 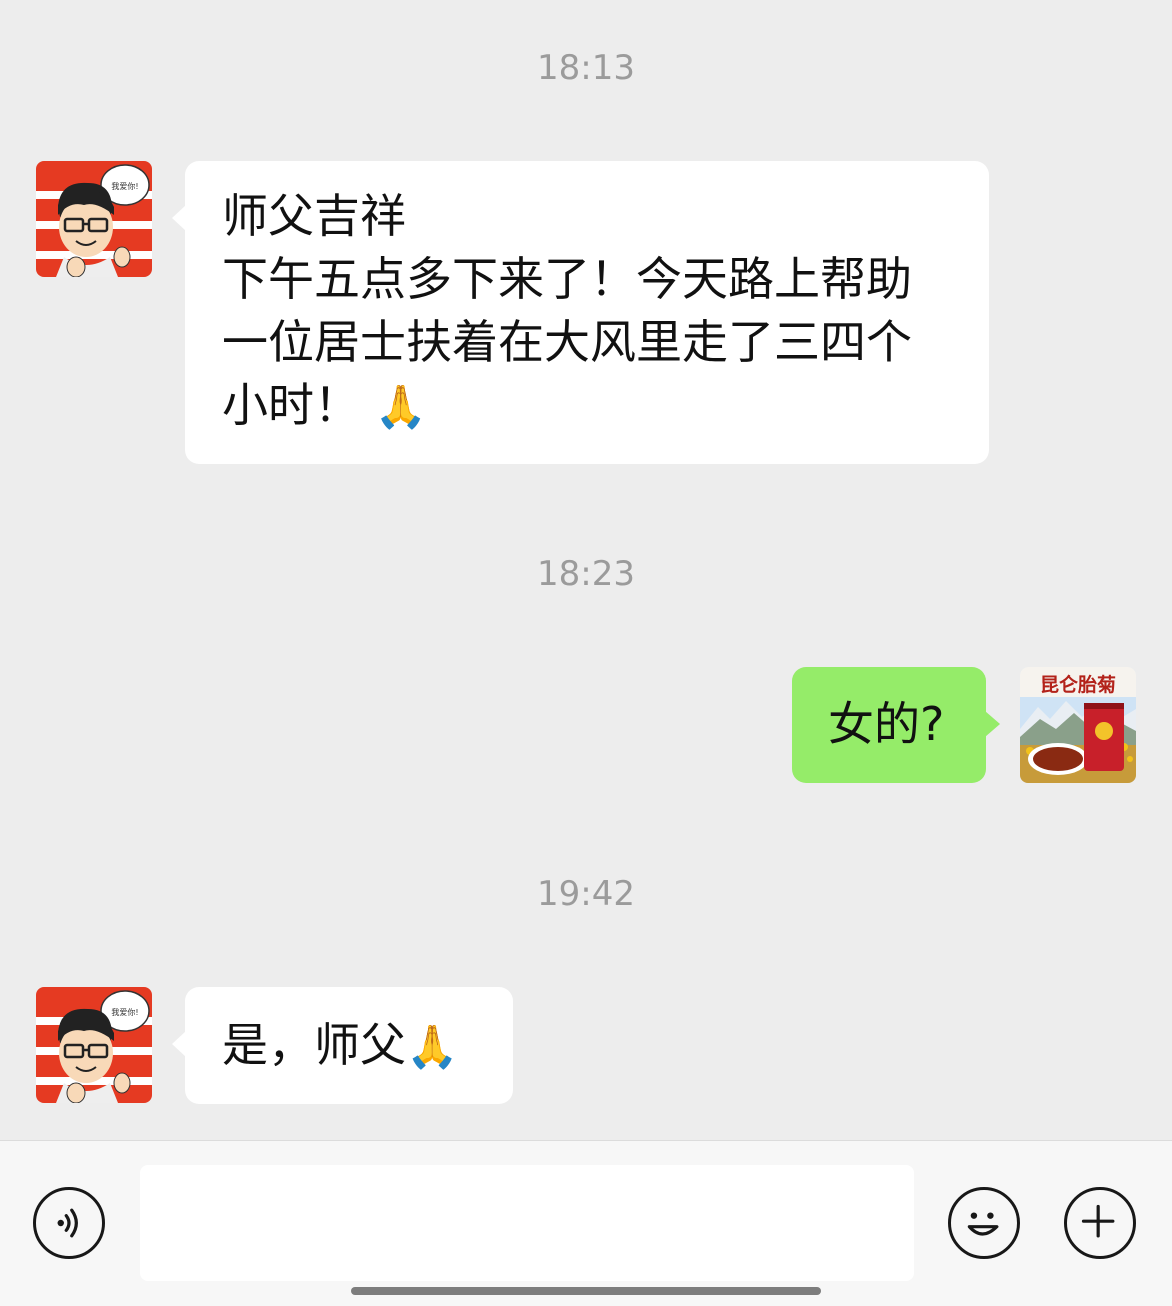 I want to click on voice-icon, so click(x=67, y=1223).